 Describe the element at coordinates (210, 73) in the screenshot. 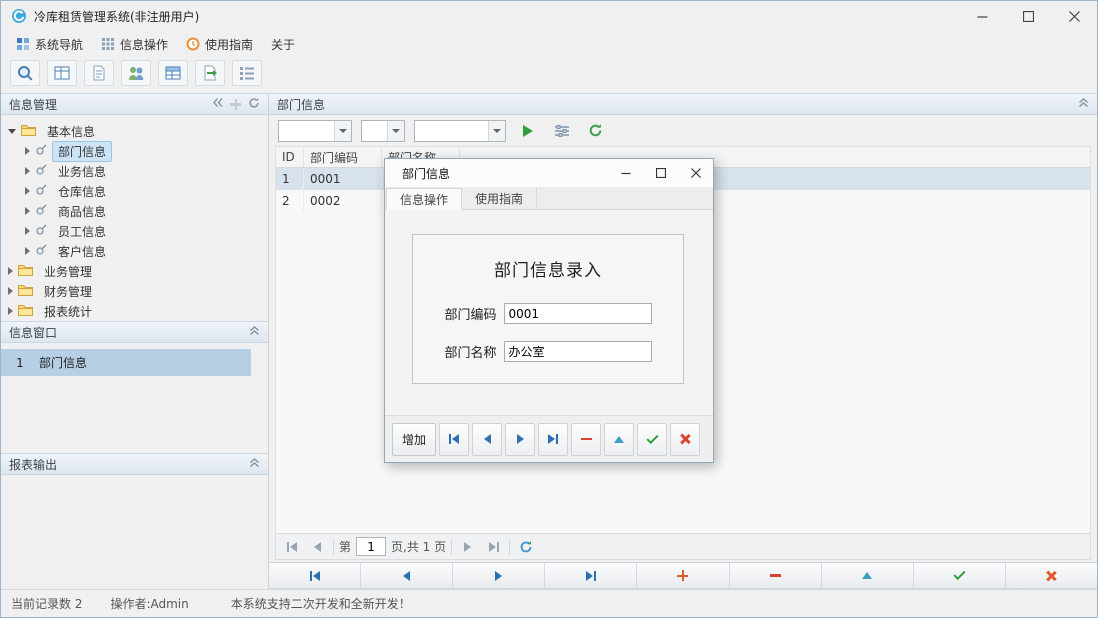

I see `export-tool-button` at that location.